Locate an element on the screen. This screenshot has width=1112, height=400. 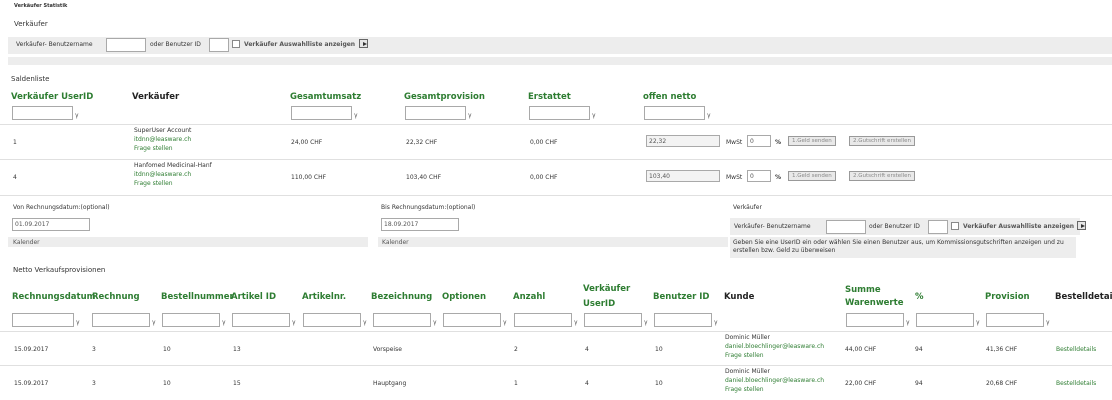
row-seller-name: SuperUser Account is located at coordinates (163, 130).